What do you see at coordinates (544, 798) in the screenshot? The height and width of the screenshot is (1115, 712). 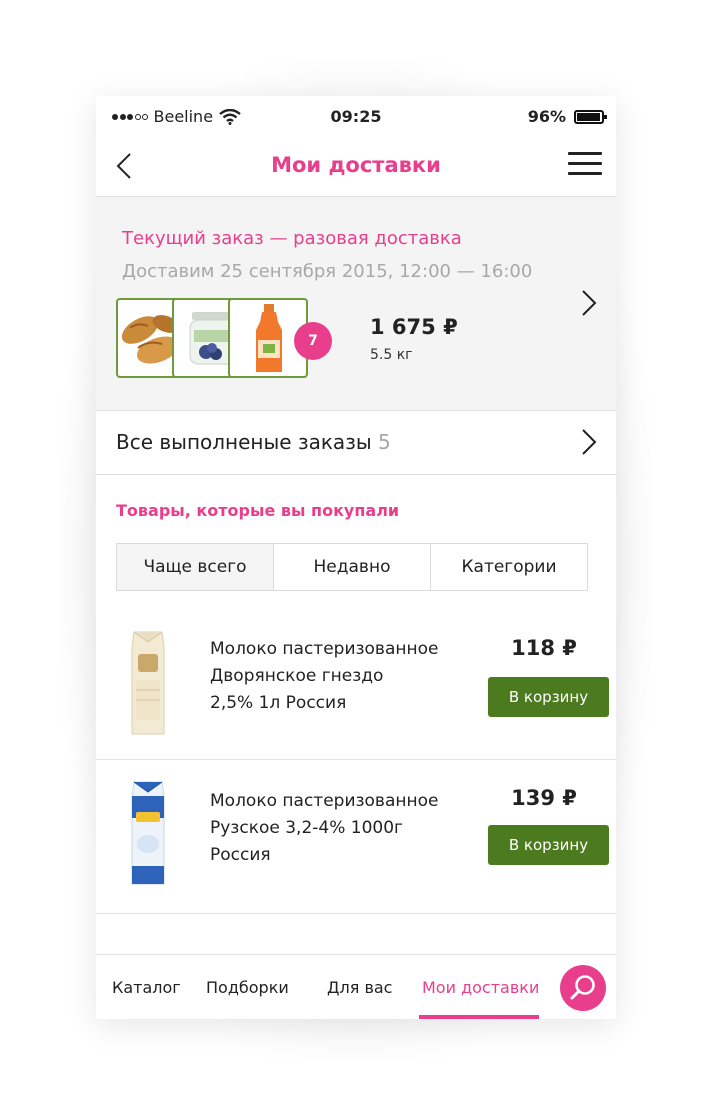 I see `product-price: 139 ₽` at bounding box center [544, 798].